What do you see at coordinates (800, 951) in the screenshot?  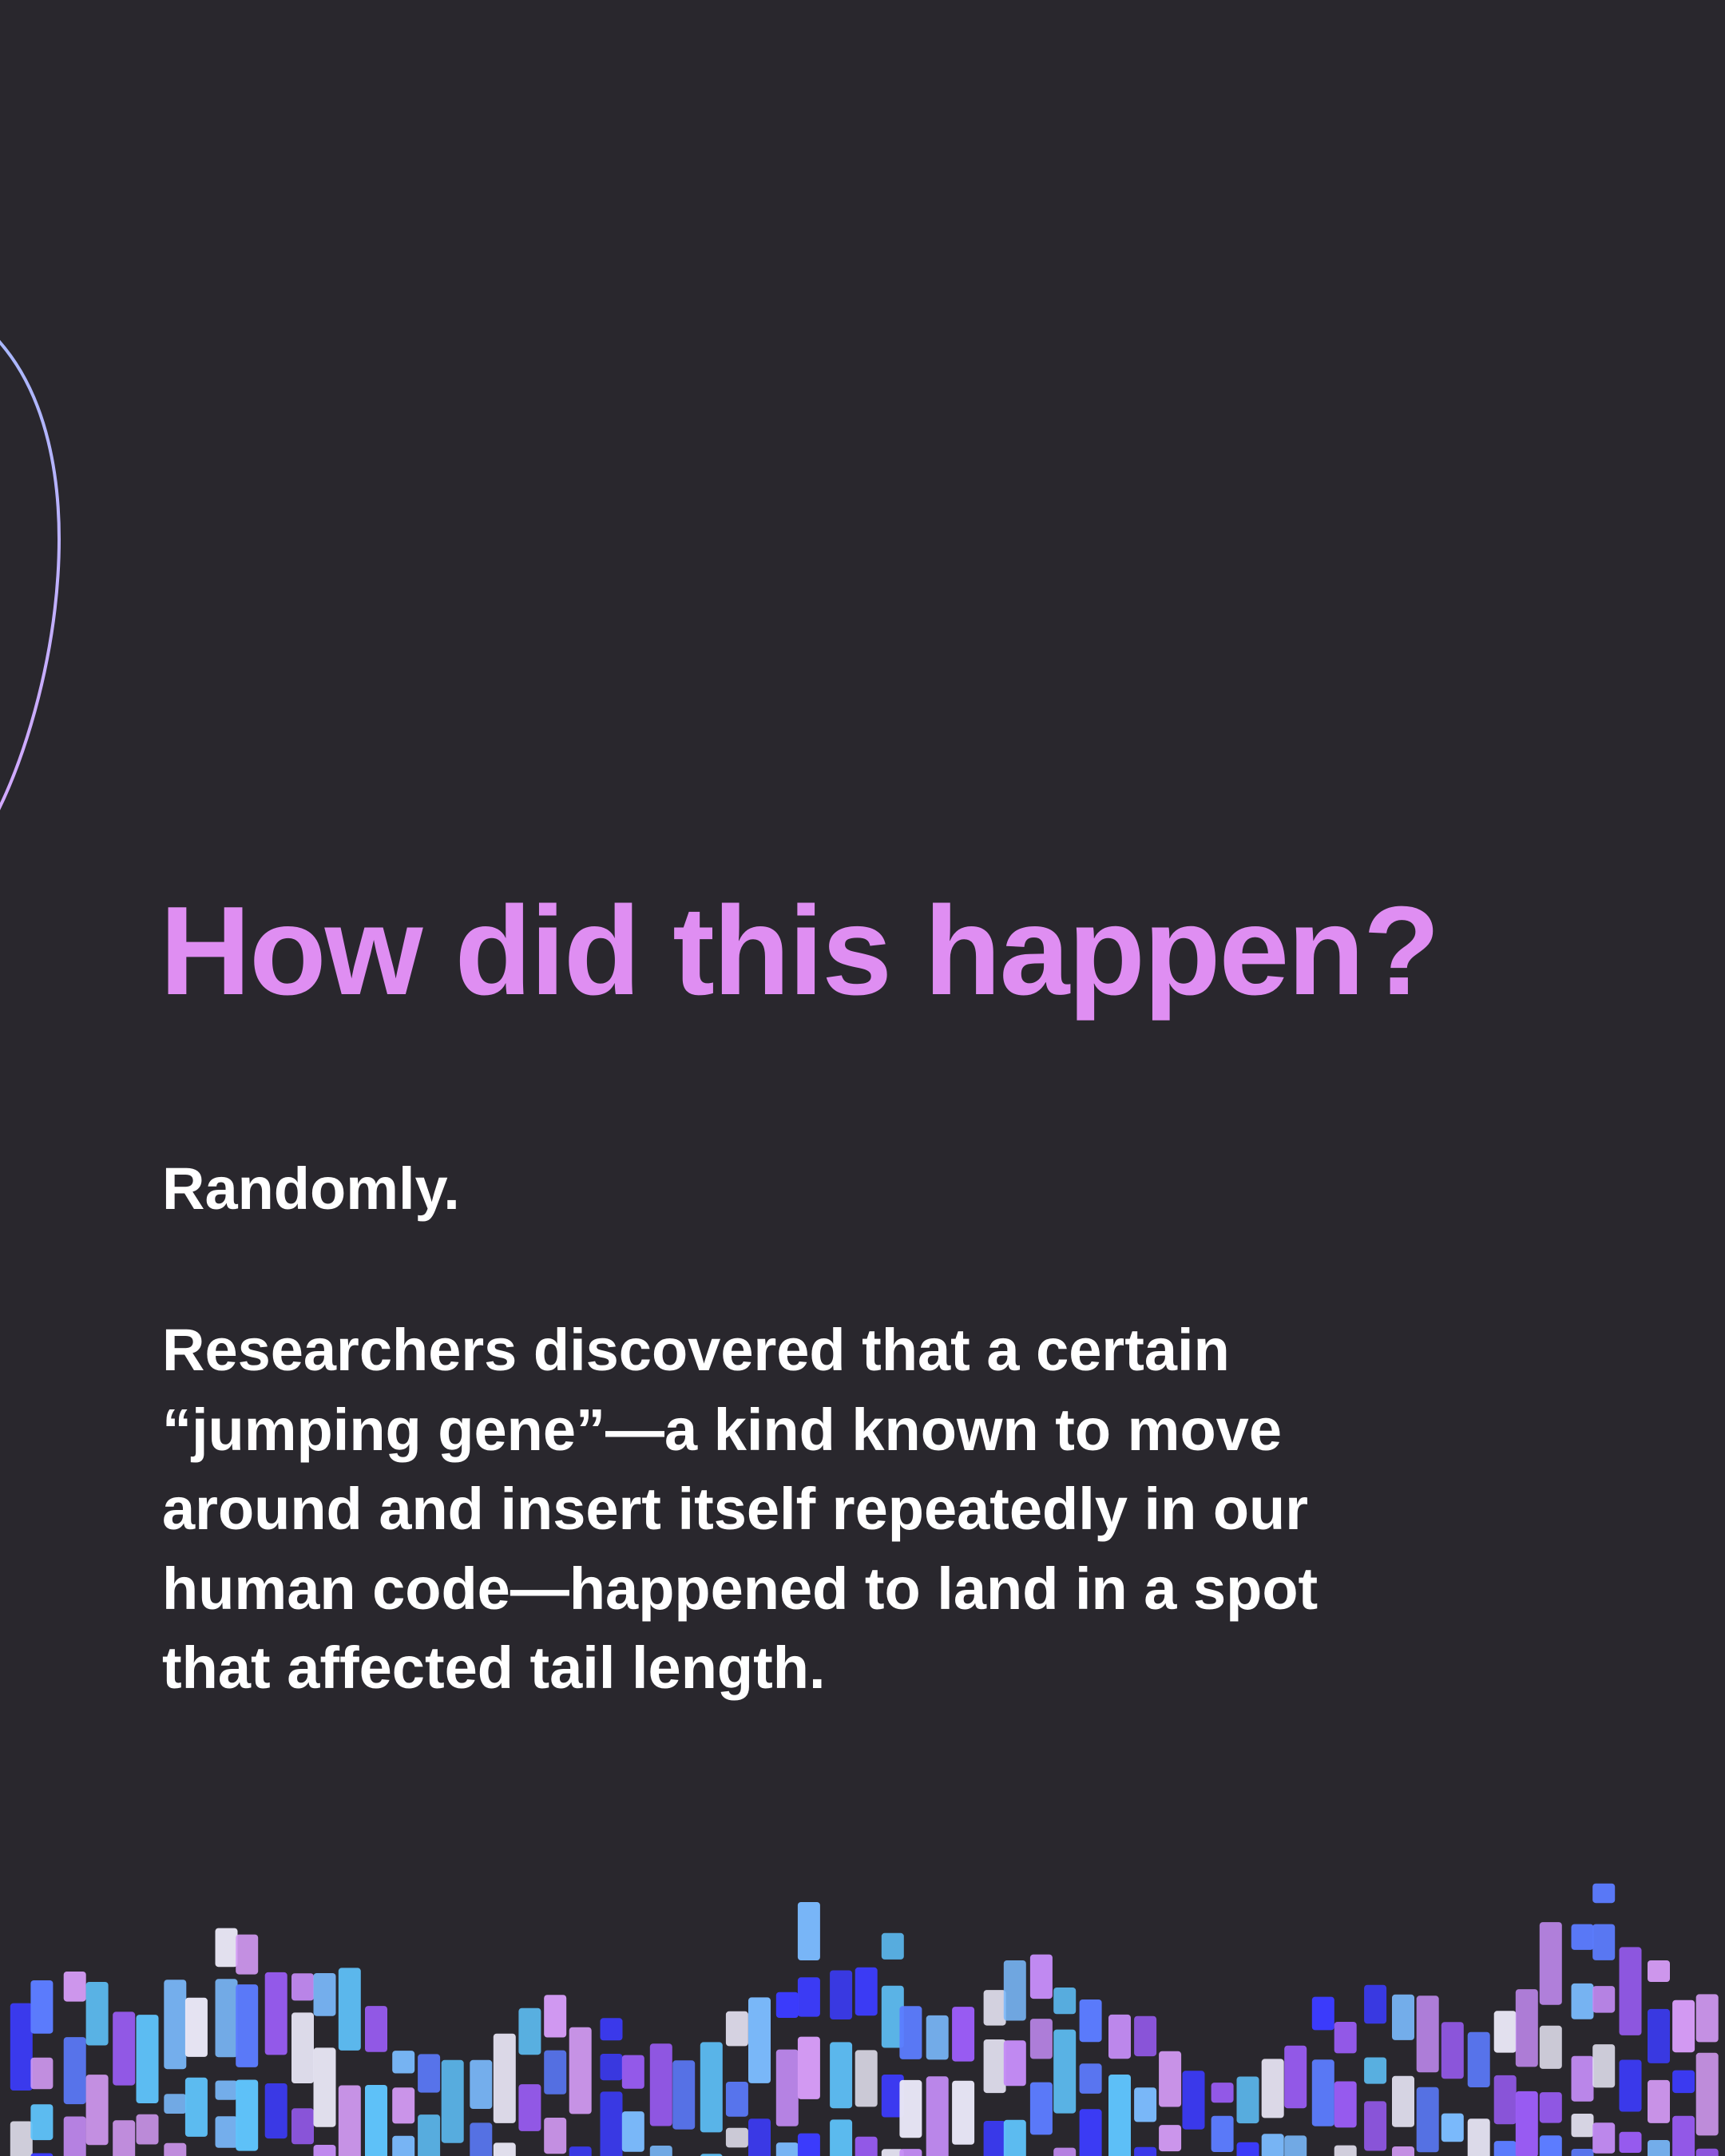 I see `headline: How did this happen?` at bounding box center [800, 951].